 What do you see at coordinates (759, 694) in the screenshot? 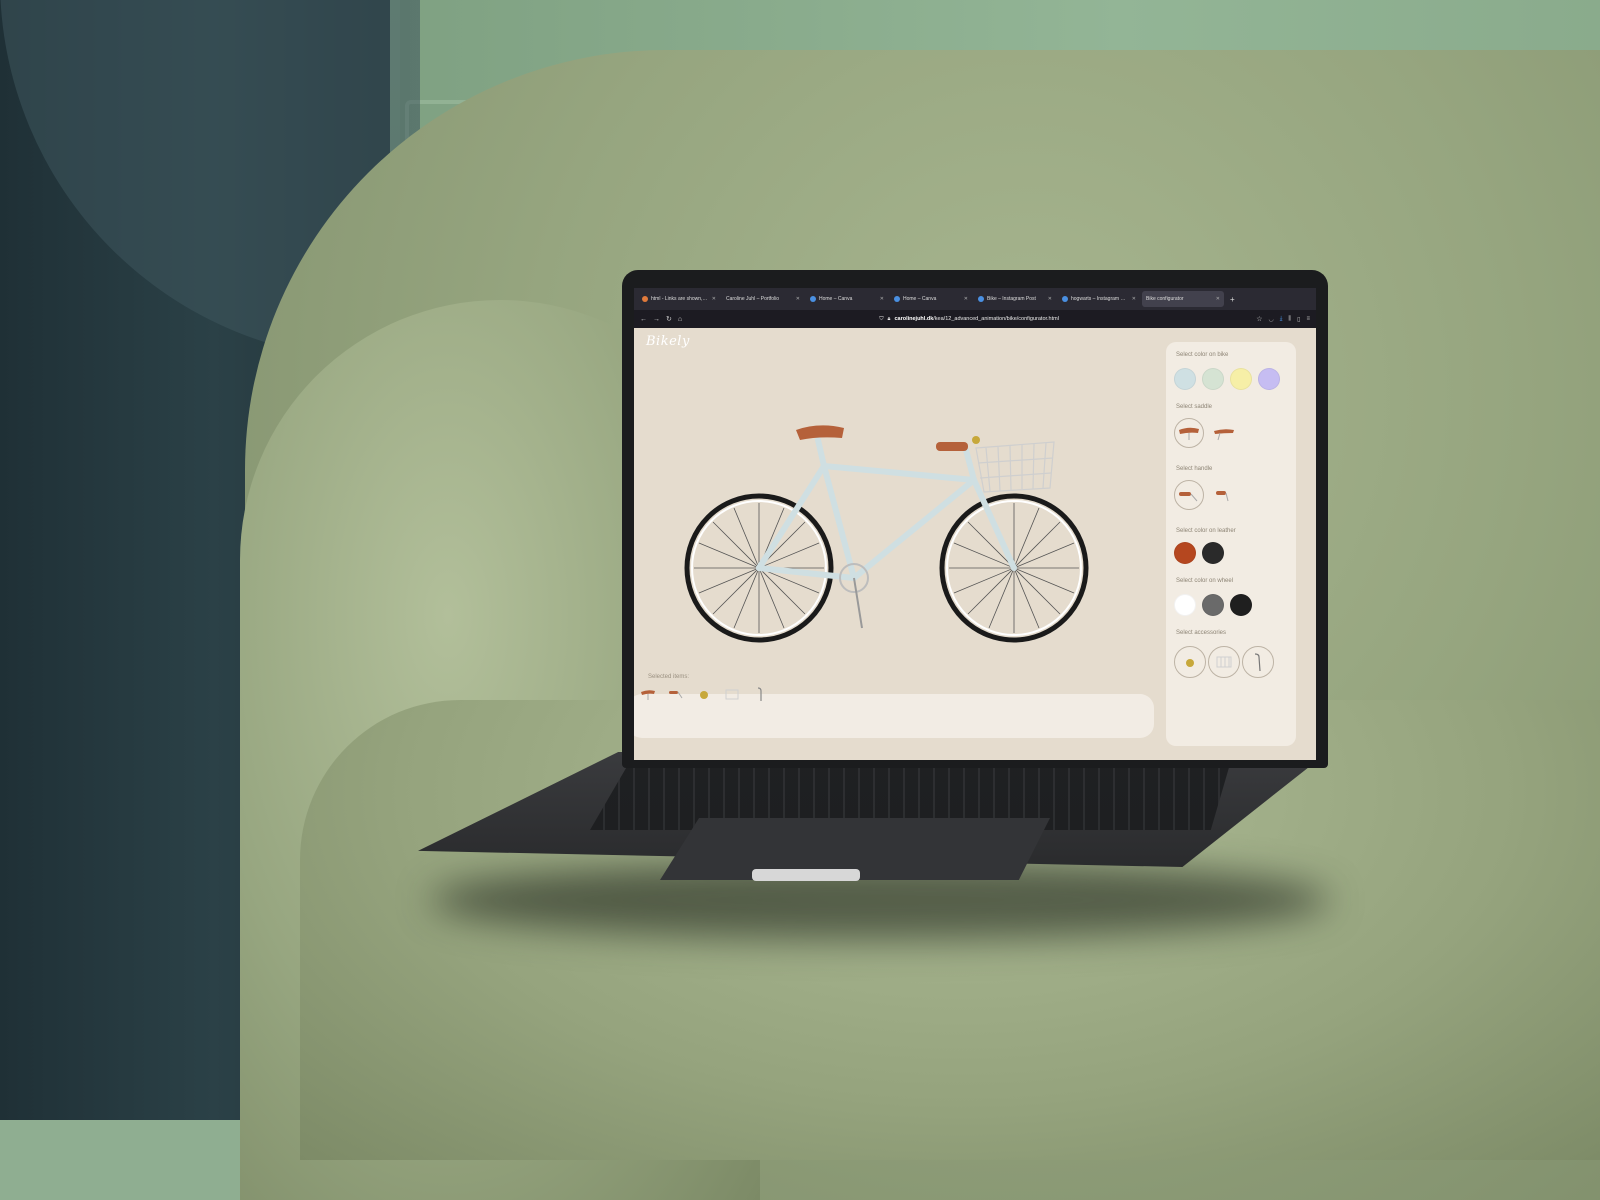
I see `selected-kickstand-icon` at bounding box center [759, 694].